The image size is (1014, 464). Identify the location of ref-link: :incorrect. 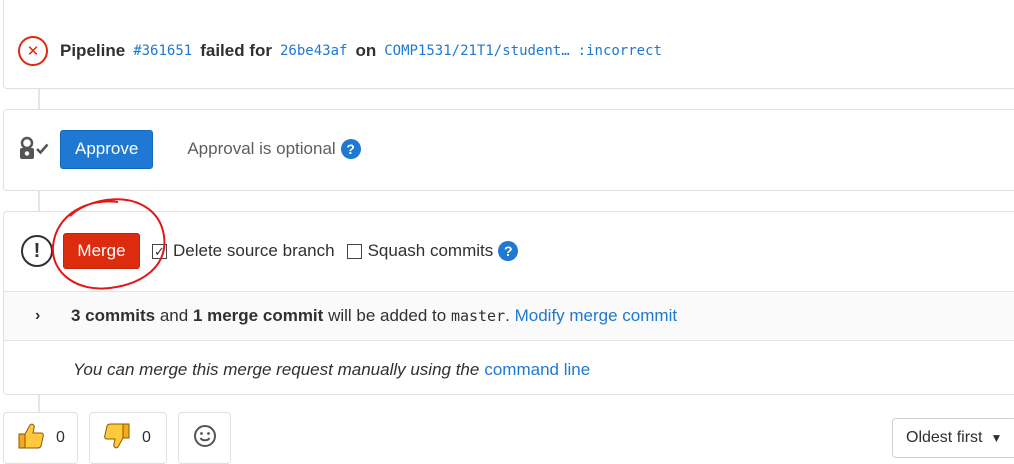
(620, 51).